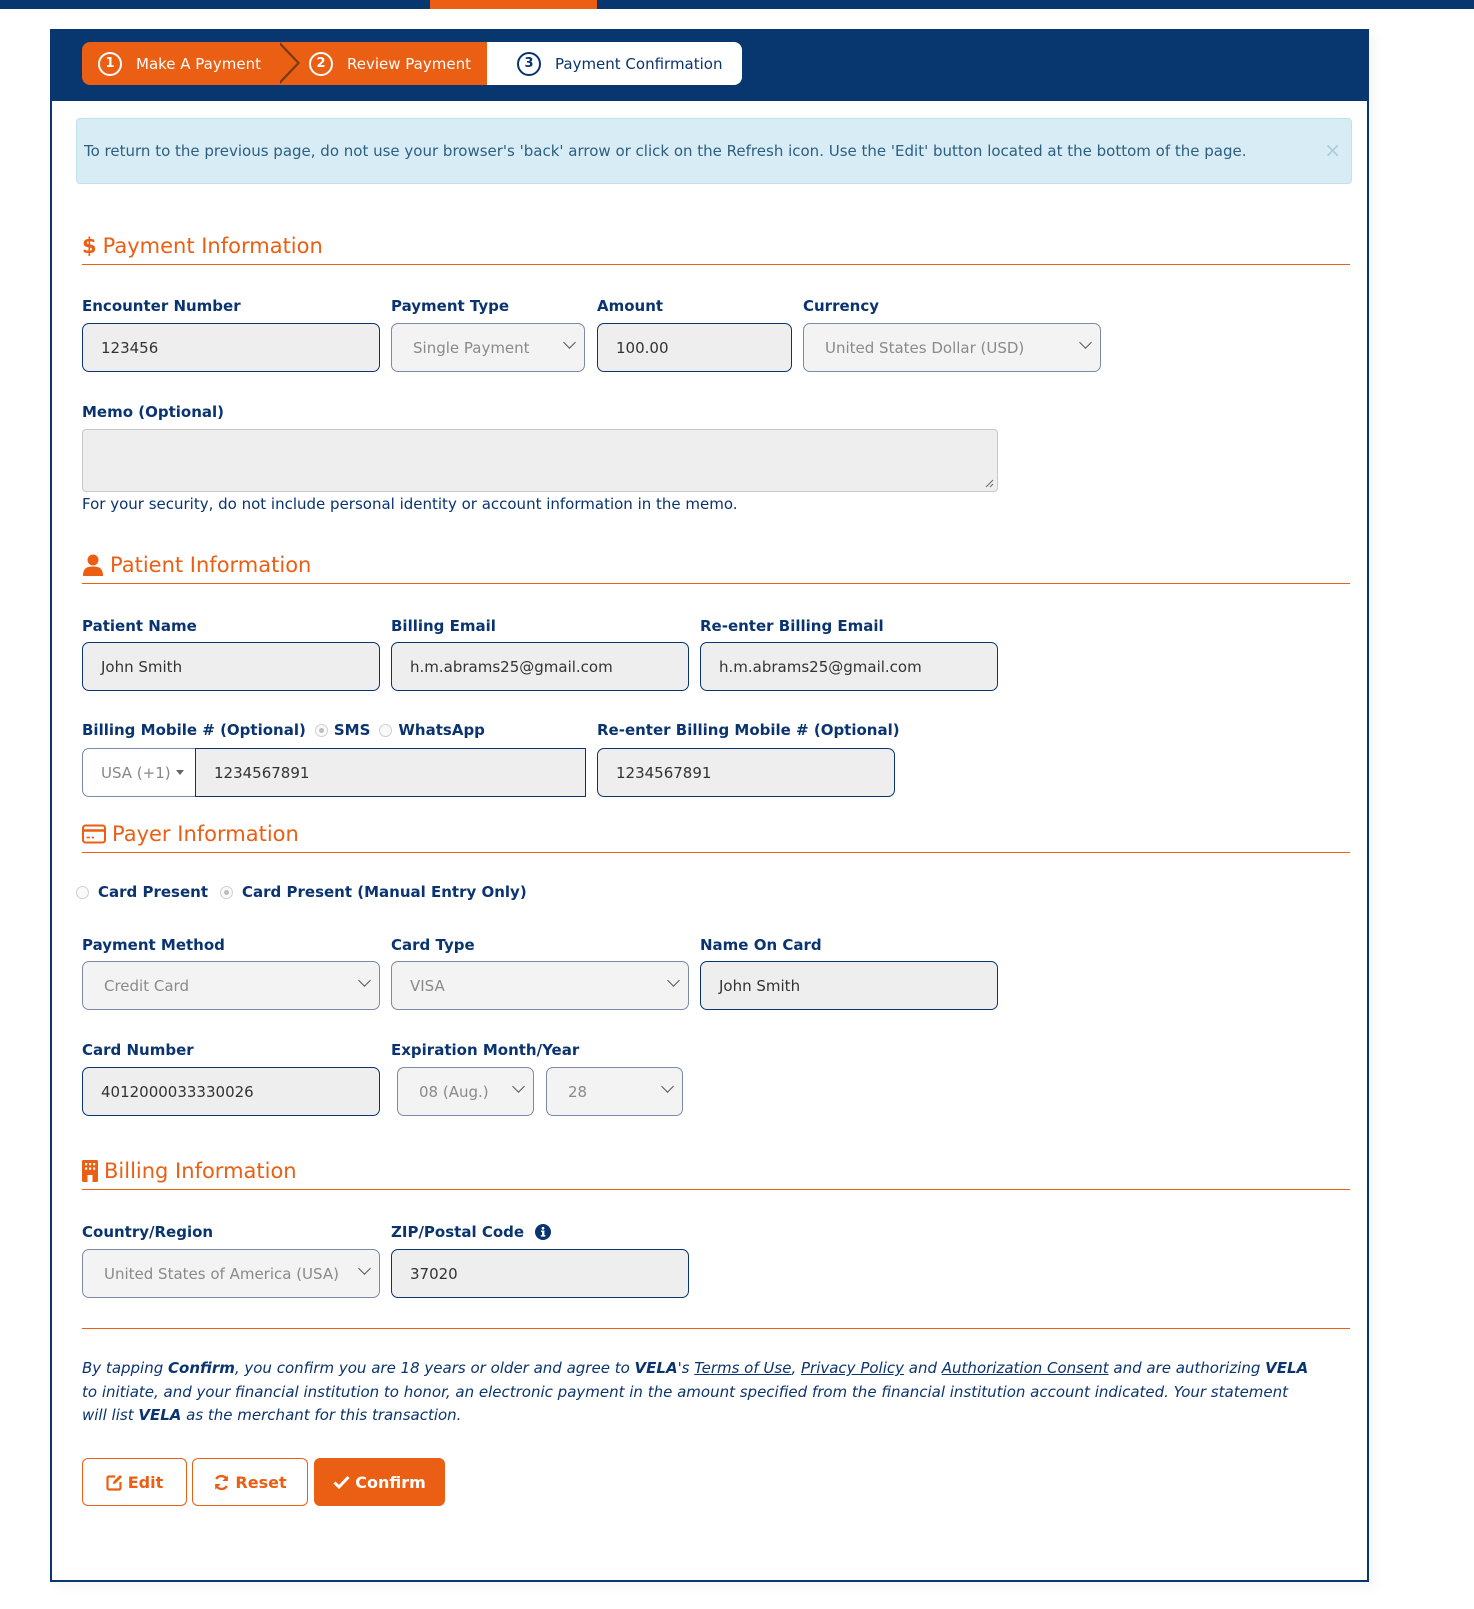 Image resolution: width=1474 pixels, height=1609 pixels. What do you see at coordinates (341, 1482) in the screenshot?
I see `check-icon` at bounding box center [341, 1482].